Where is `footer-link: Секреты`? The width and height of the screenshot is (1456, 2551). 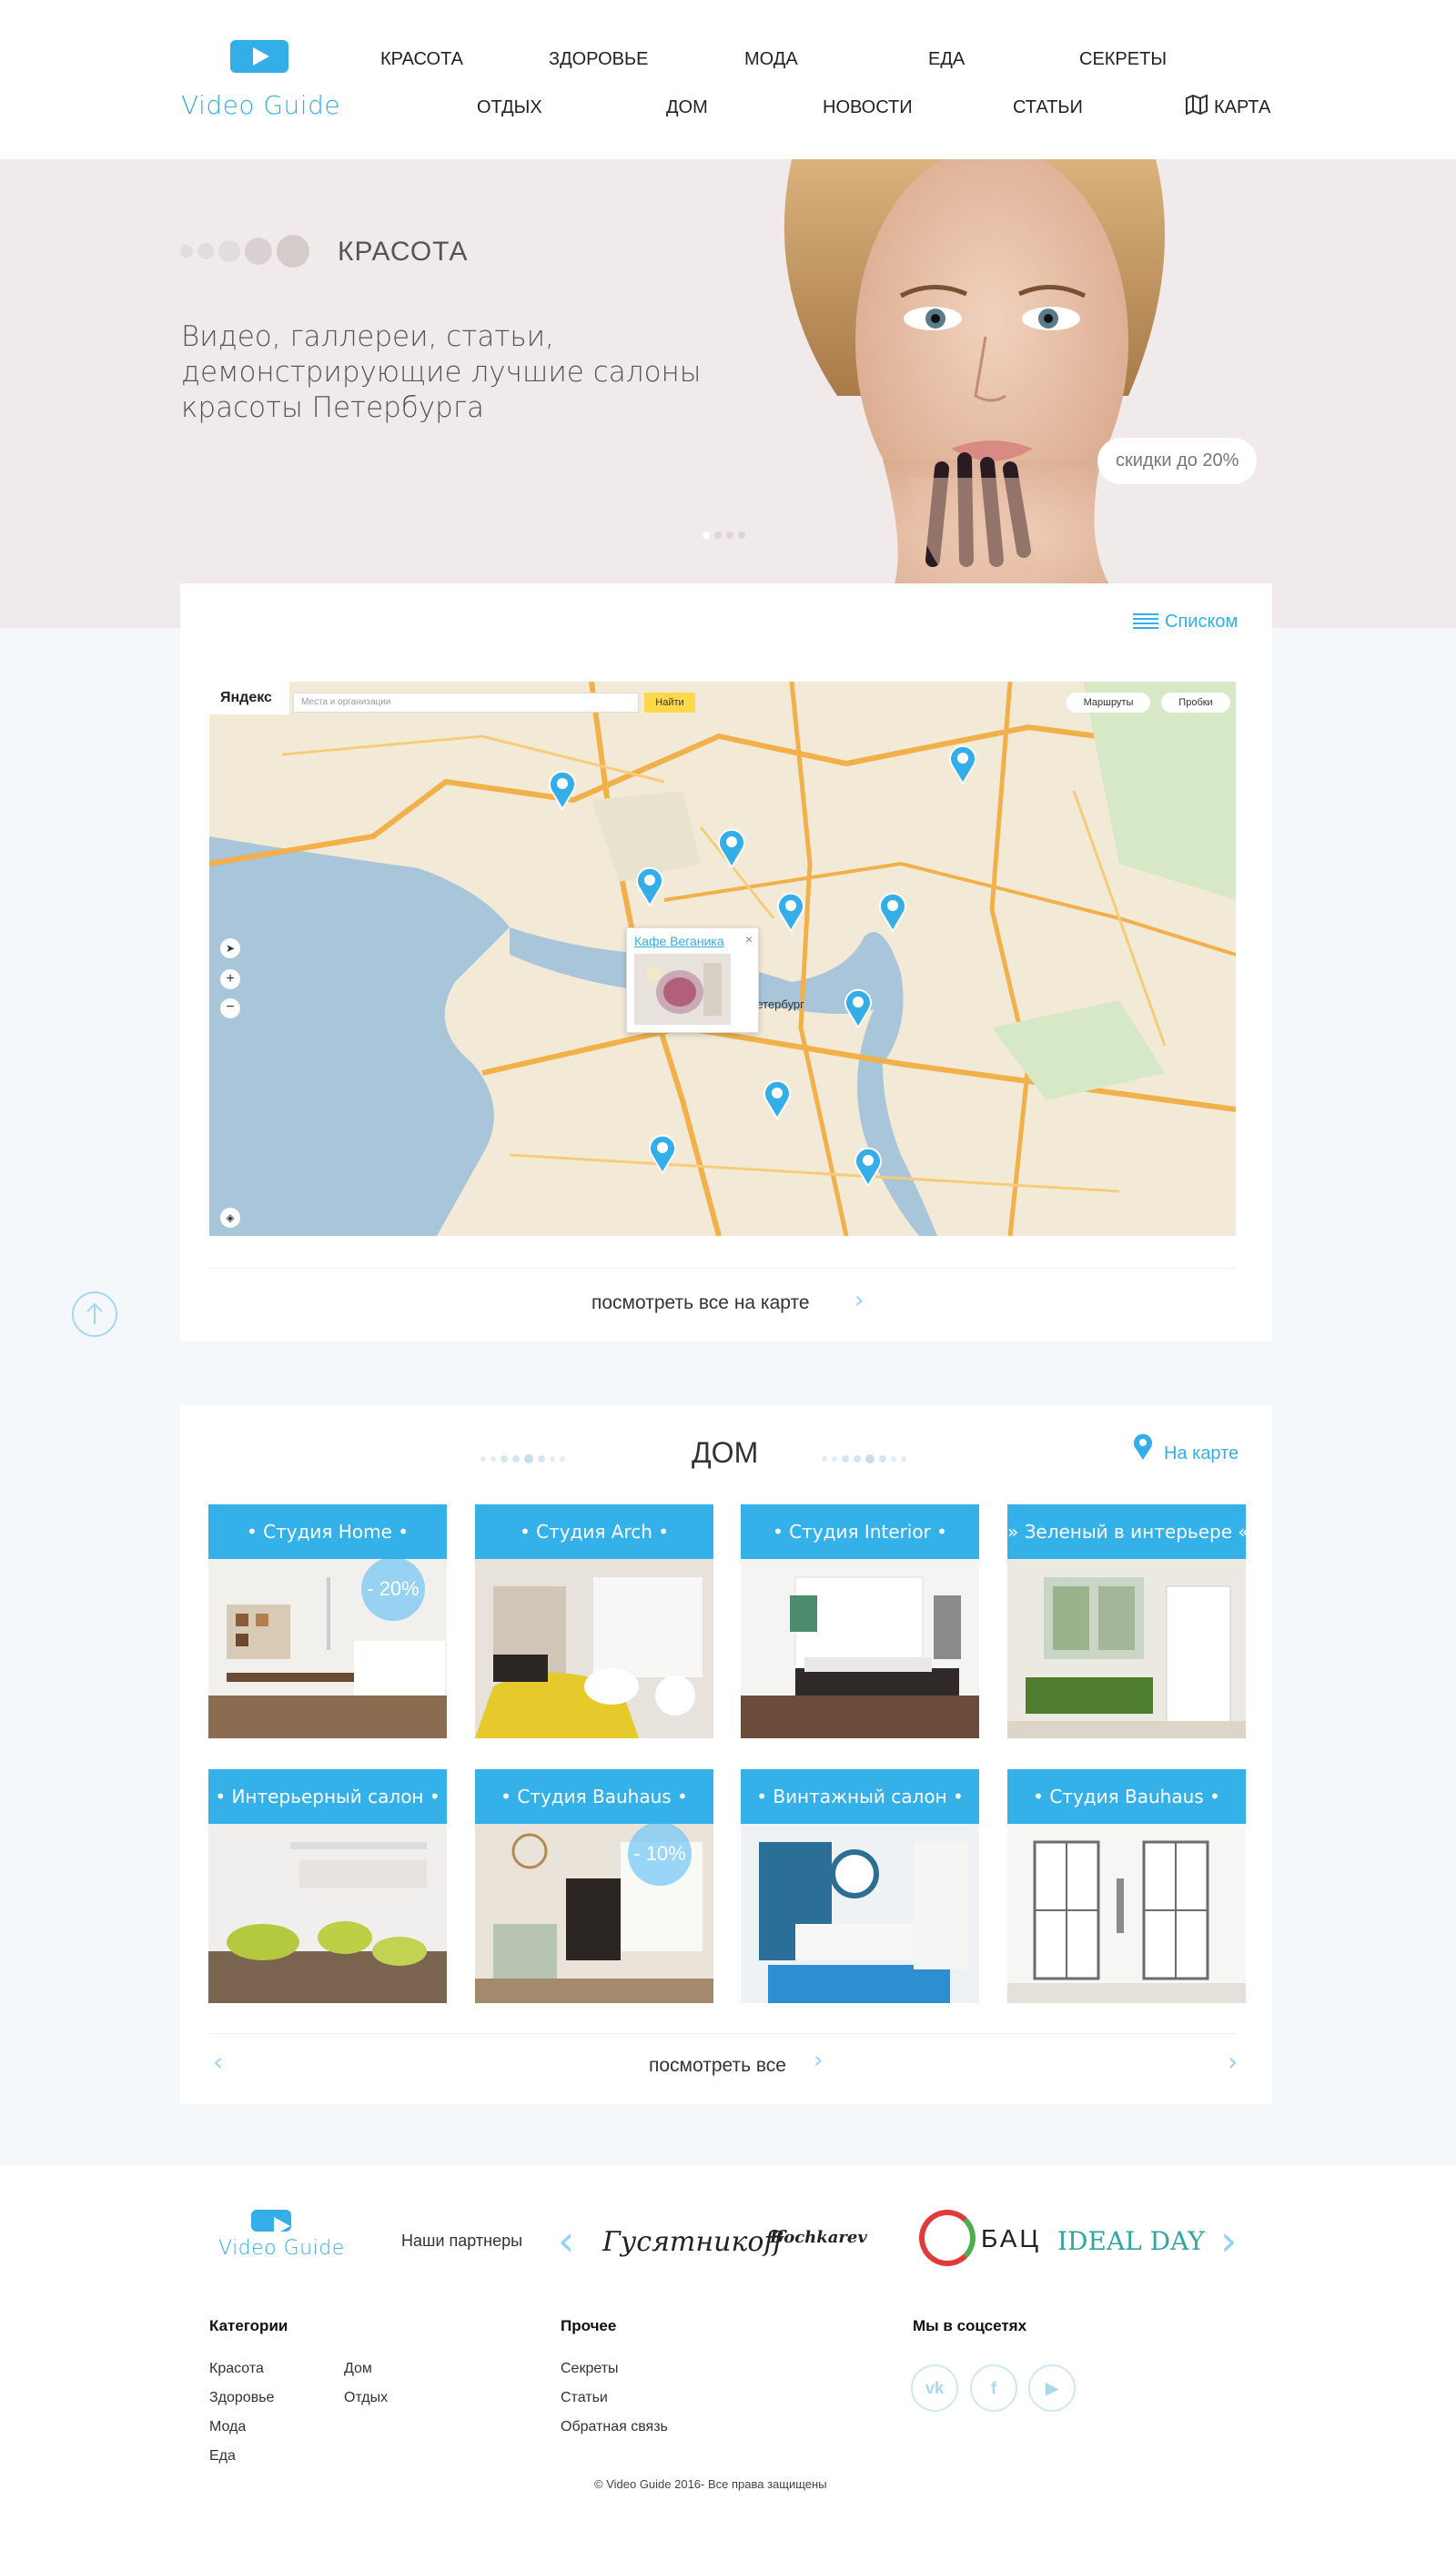
footer-link: Секреты is located at coordinates (615, 2369).